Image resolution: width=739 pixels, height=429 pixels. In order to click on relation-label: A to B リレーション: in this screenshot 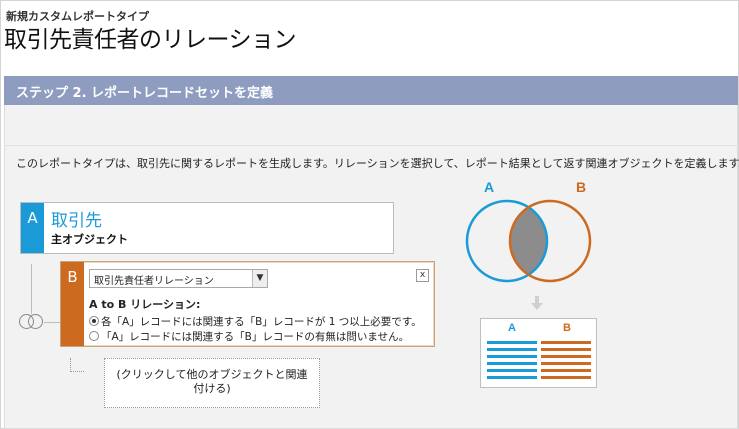, I will do `click(145, 304)`.